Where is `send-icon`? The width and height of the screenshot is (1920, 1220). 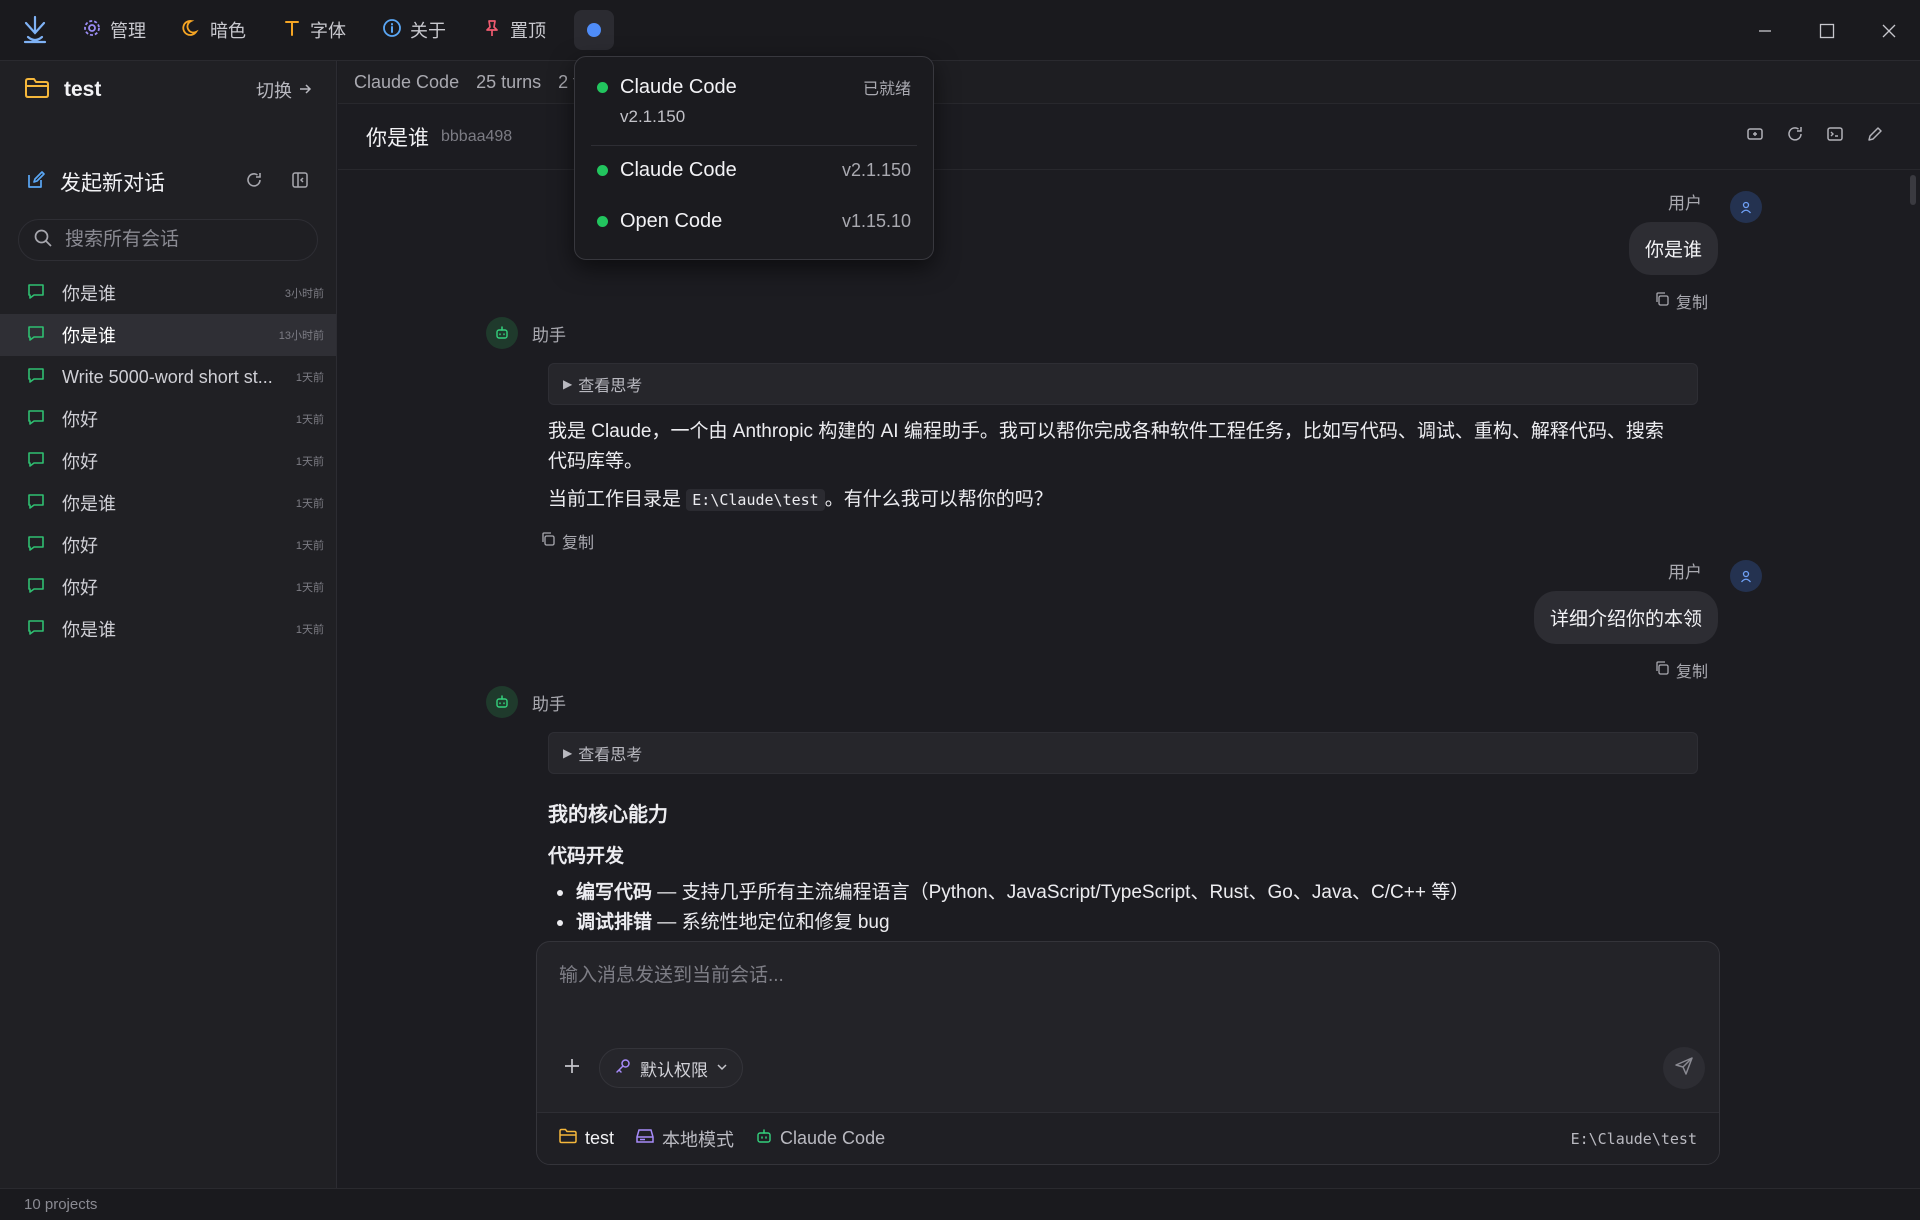 send-icon is located at coordinates (1684, 1068).